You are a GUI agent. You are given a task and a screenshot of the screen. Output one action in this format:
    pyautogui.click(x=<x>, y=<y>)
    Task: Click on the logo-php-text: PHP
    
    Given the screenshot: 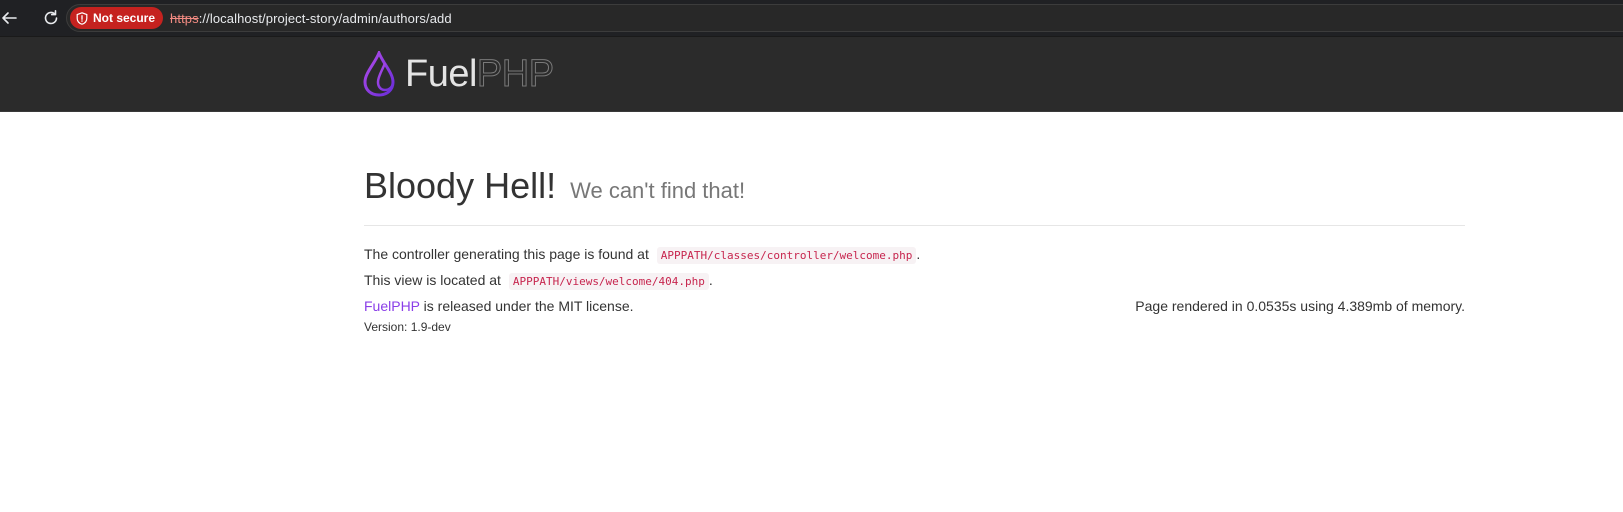 What is the action you would take?
    pyautogui.click(x=515, y=74)
    